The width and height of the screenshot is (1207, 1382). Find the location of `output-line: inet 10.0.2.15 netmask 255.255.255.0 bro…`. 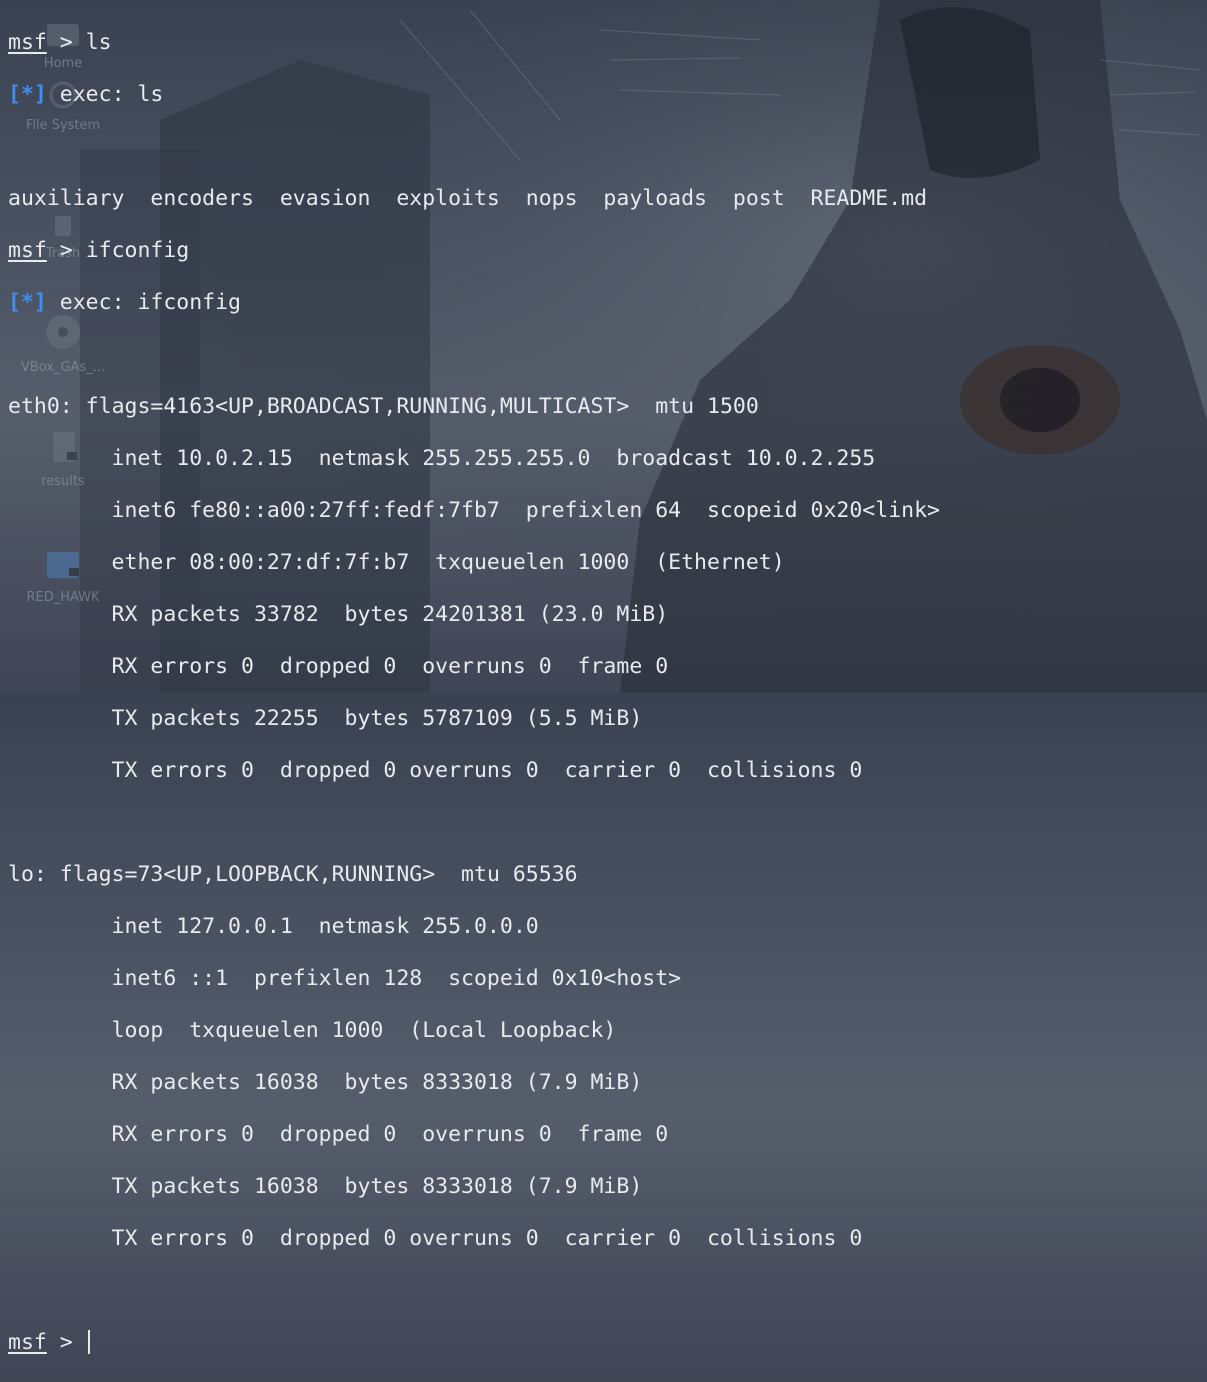

output-line: inet 10.0.2.15 netmask 255.255.255.0 bro… is located at coordinates (442, 458).